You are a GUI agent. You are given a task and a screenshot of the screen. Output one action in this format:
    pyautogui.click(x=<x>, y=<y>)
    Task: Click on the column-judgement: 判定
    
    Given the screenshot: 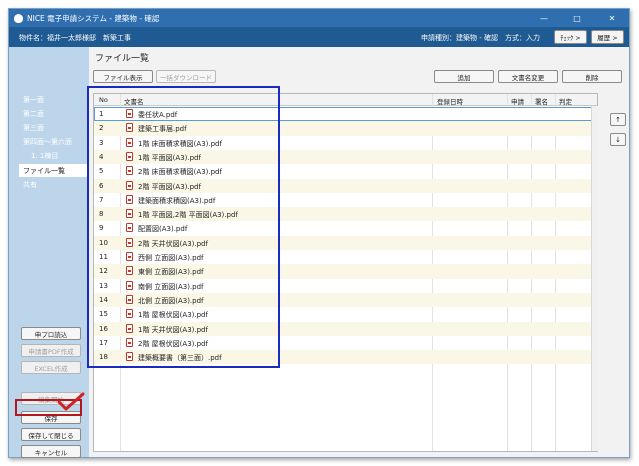 What is the action you would take?
    pyautogui.click(x=565, y=101)
    